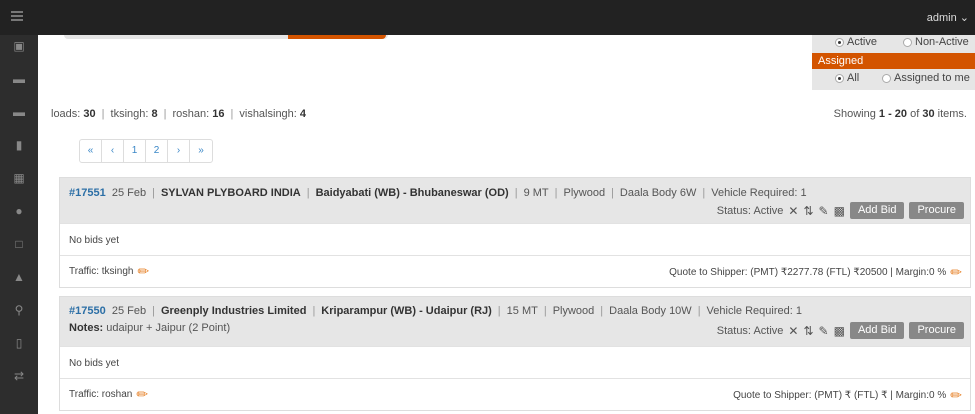 The width and height of the screenshot is (975, 414). I want to click on status-active-radio: Active, so click(856, 42).